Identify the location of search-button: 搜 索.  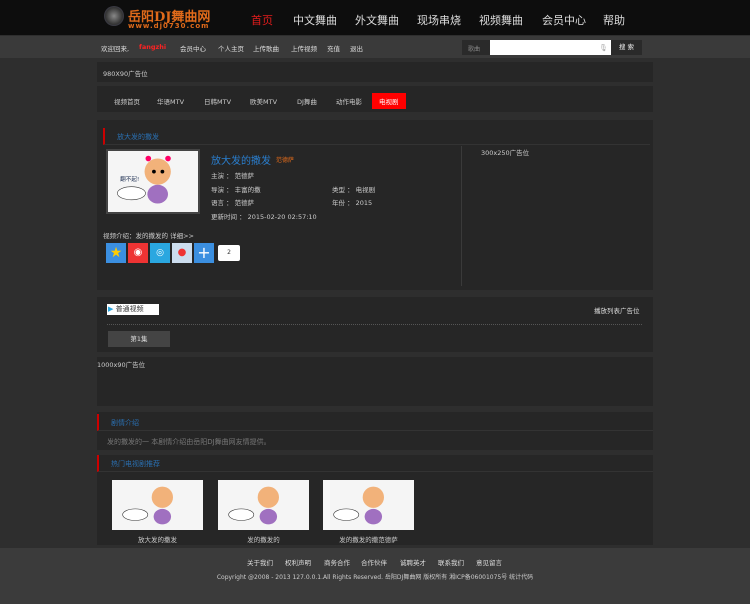
(626, 47).